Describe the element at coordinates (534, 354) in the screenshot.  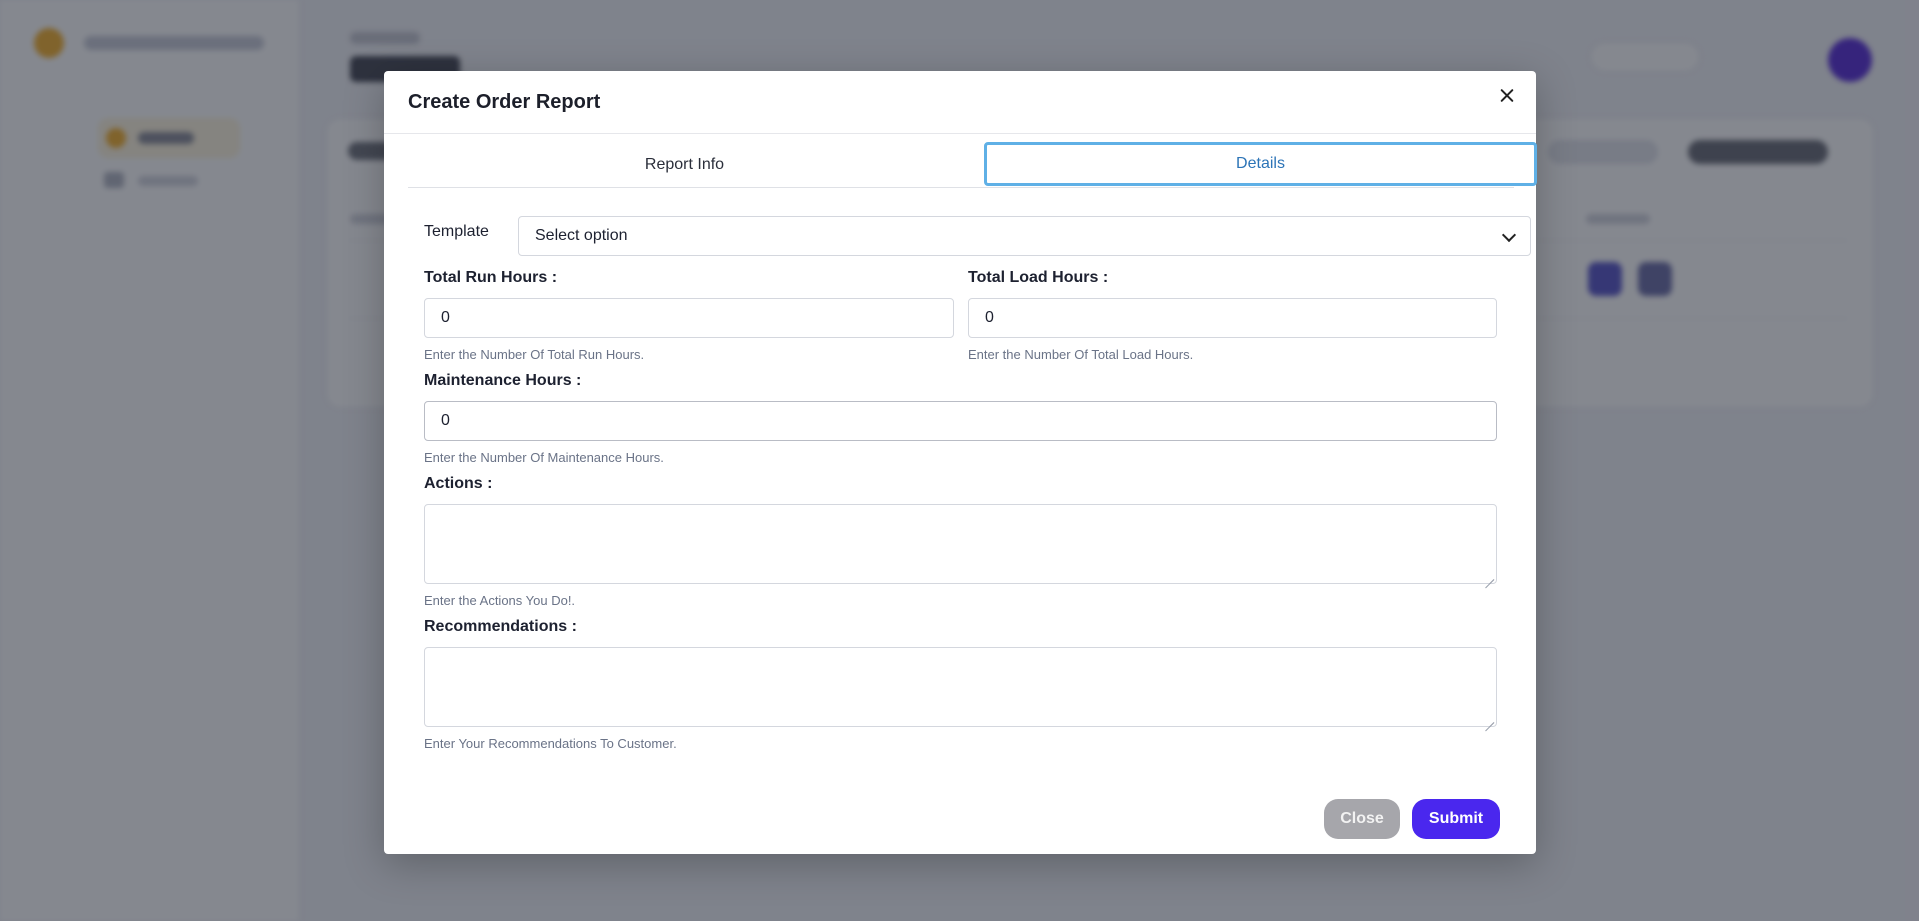
I see `total-run-hours-help: Enter the Number Of Total Run Hours.` at that location.